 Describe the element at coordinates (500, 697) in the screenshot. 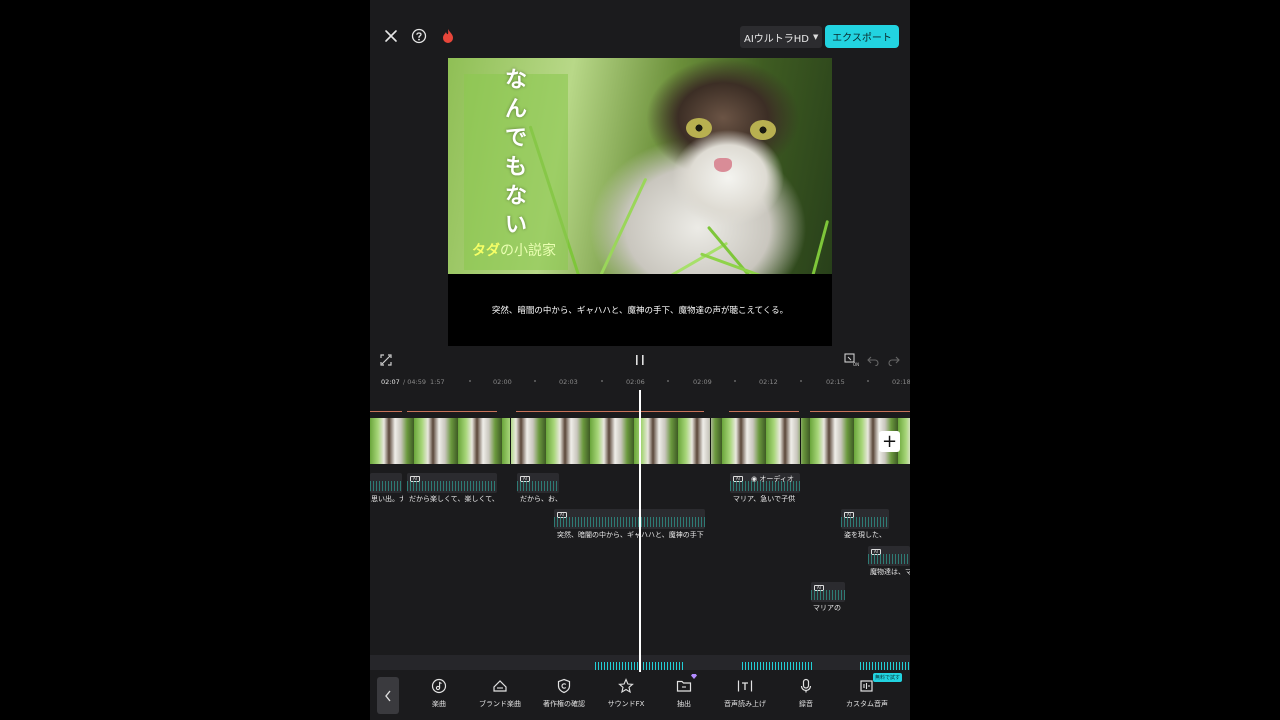

I see `tool-brand-music: ブランド楽曲` at that location.